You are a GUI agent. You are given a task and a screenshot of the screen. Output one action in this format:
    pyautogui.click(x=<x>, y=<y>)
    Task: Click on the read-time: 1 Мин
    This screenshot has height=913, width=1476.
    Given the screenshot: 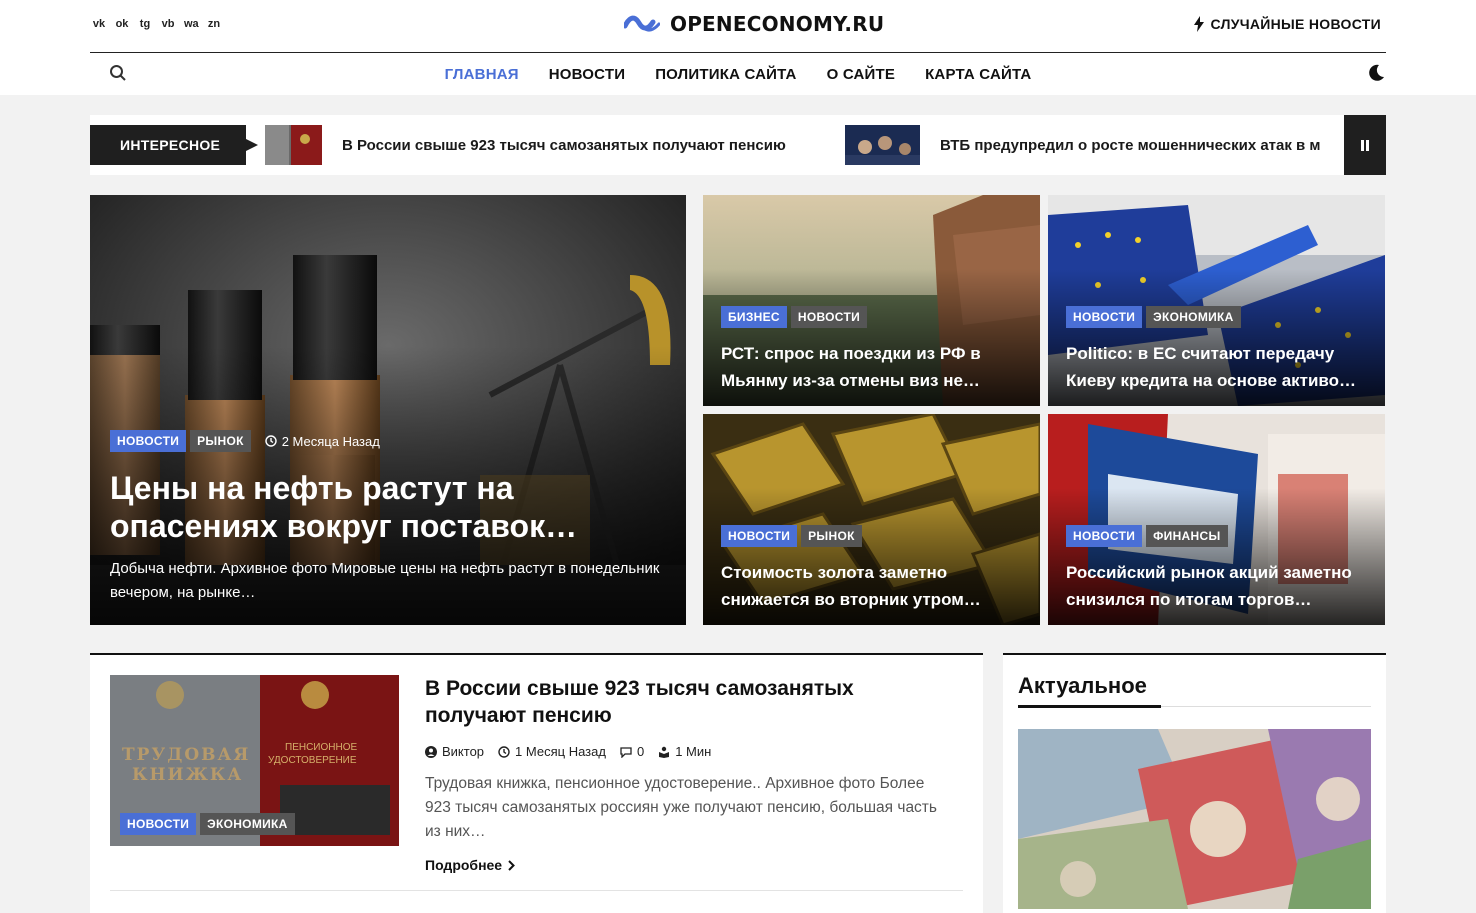 What is the action you would take?
    pyautogui.click(x=684, y=751)
    